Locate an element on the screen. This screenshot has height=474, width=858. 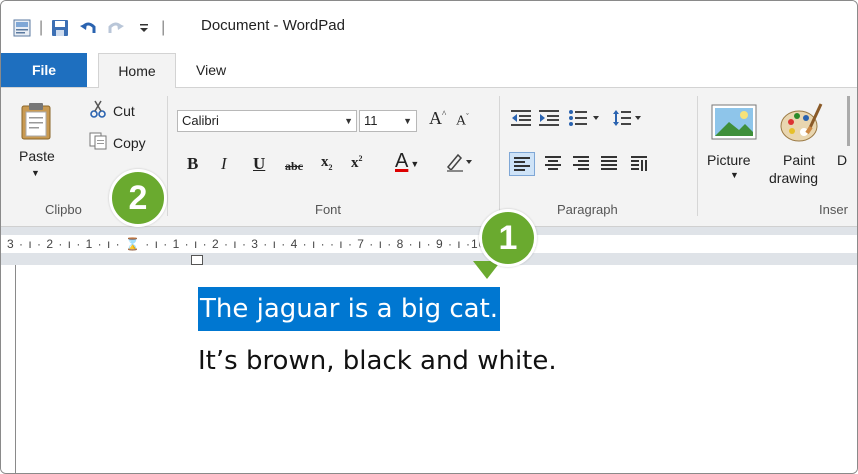
font-family-value: Calibri is located at coordinates (200, 120).